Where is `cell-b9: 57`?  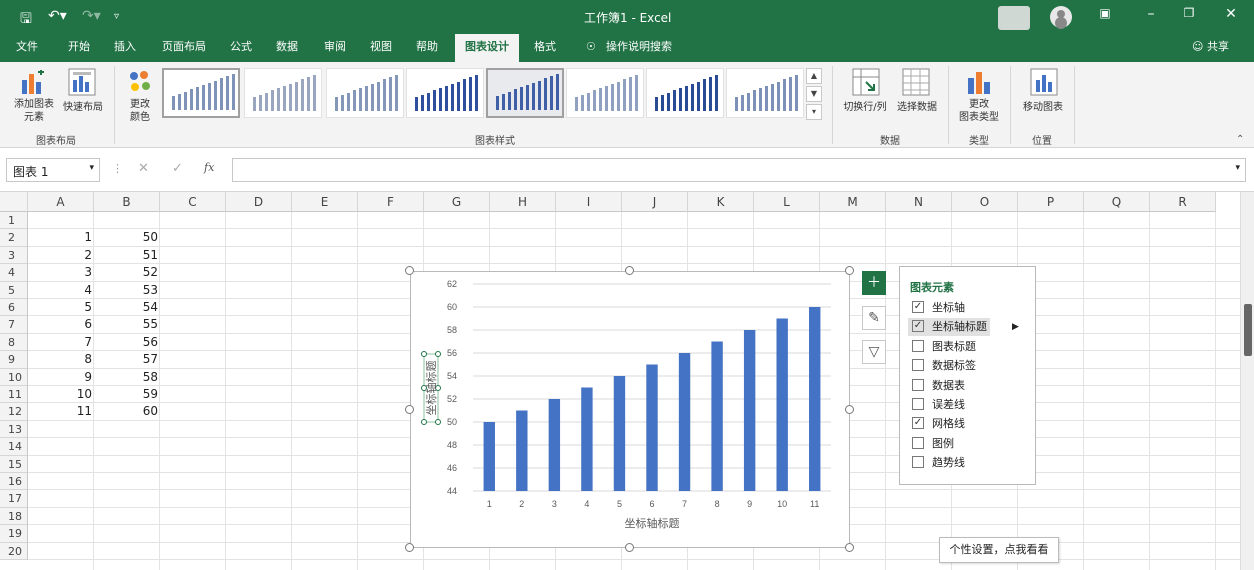 cell-b9: 57 is located at coordinates (126, 359).